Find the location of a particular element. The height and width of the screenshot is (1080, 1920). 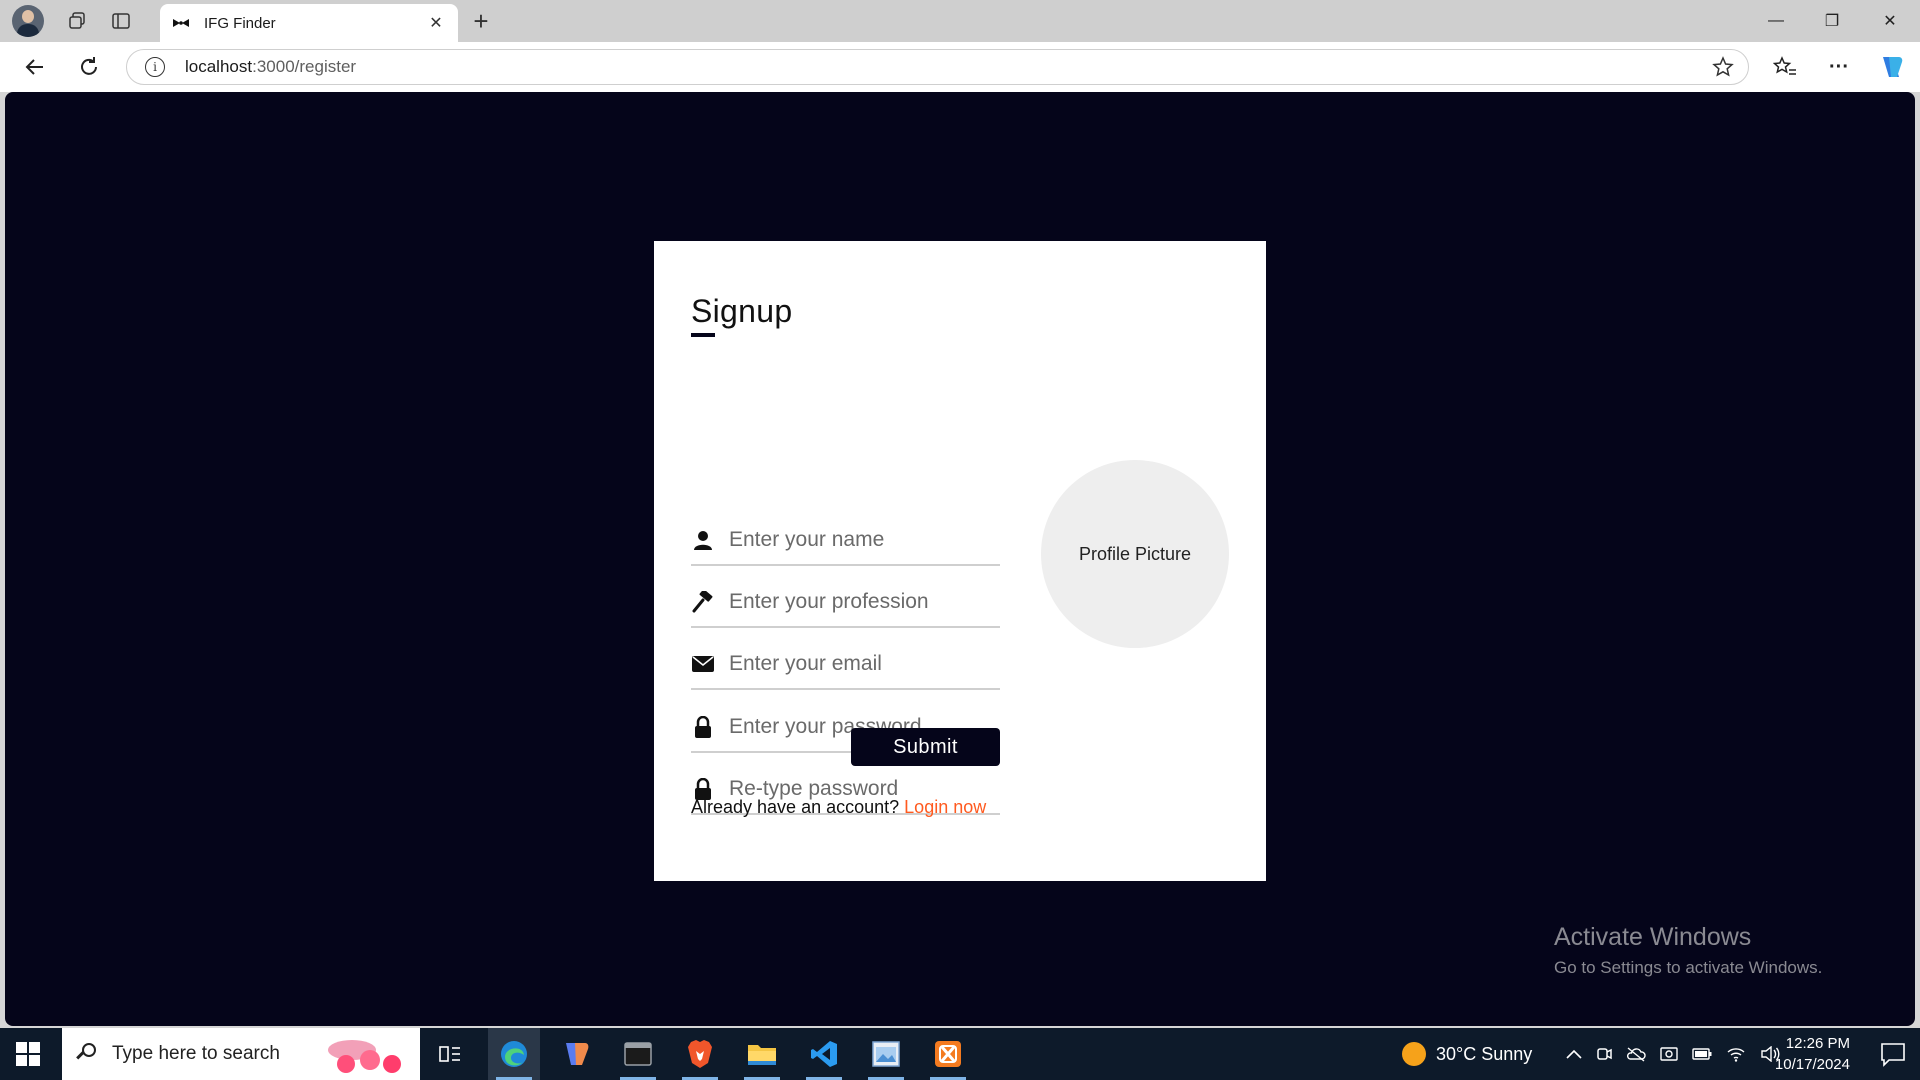

browser-tab-strip: IFG Finder ✕ + — ❐ ✕ is located at coordinates (960, 21).